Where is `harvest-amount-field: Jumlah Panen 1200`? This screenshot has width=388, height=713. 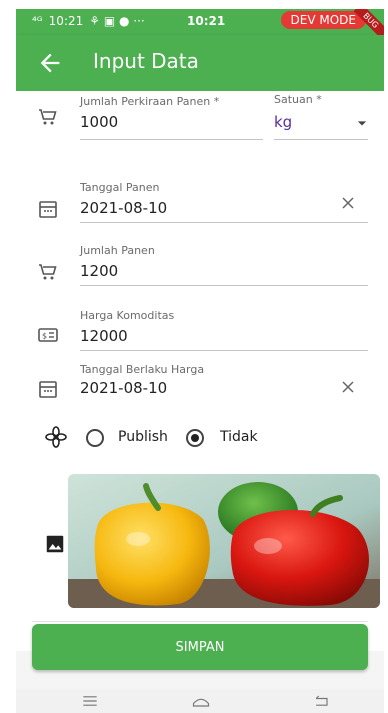 harvest-amount-field: Jumlah Panen 1200 is located at coordinates (200, 278).